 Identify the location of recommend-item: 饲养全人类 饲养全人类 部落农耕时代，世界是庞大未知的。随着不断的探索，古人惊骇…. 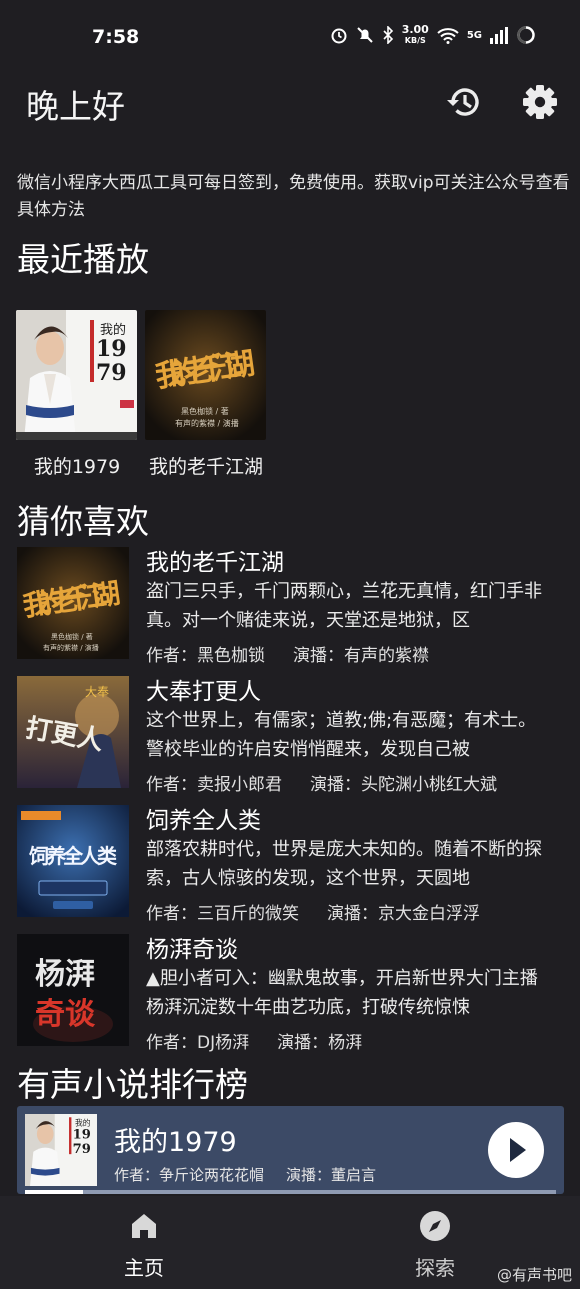
(297, 864).